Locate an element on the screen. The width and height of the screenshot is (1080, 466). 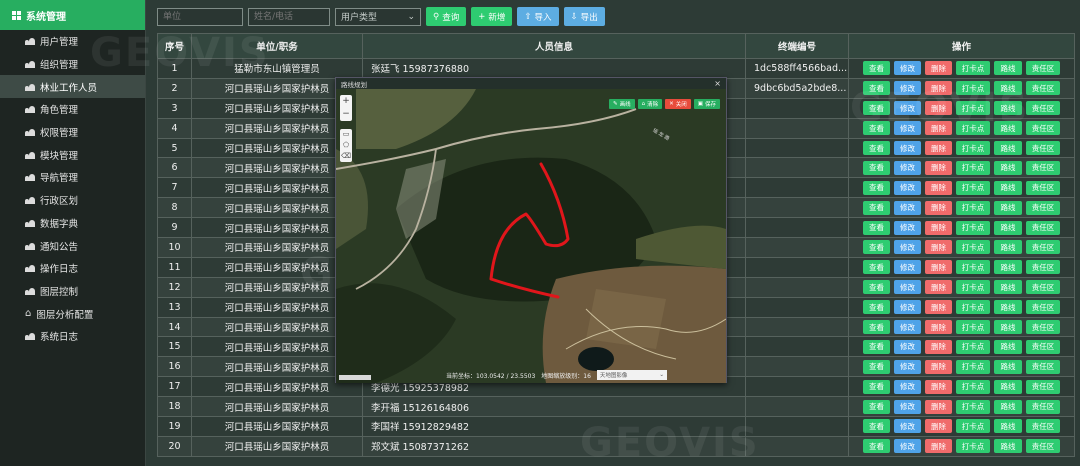
sidebar-item: 模块管理 is located at coordinates (72, 154).